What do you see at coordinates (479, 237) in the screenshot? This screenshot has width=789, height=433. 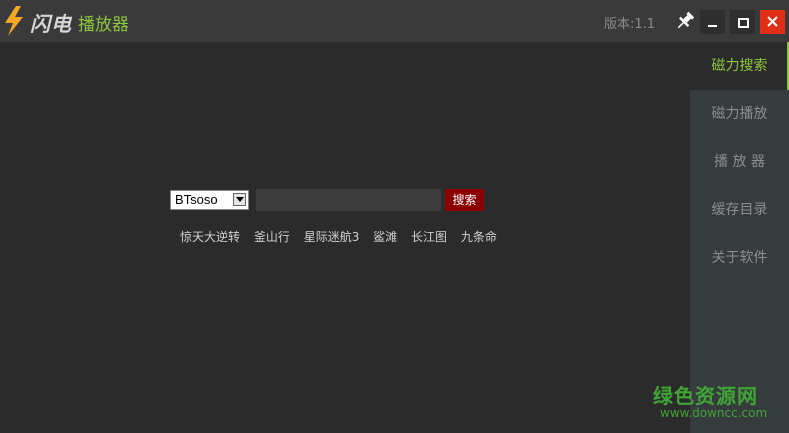 I see `hot-keyword-link: 九条命` at bounding box center [479, 237].